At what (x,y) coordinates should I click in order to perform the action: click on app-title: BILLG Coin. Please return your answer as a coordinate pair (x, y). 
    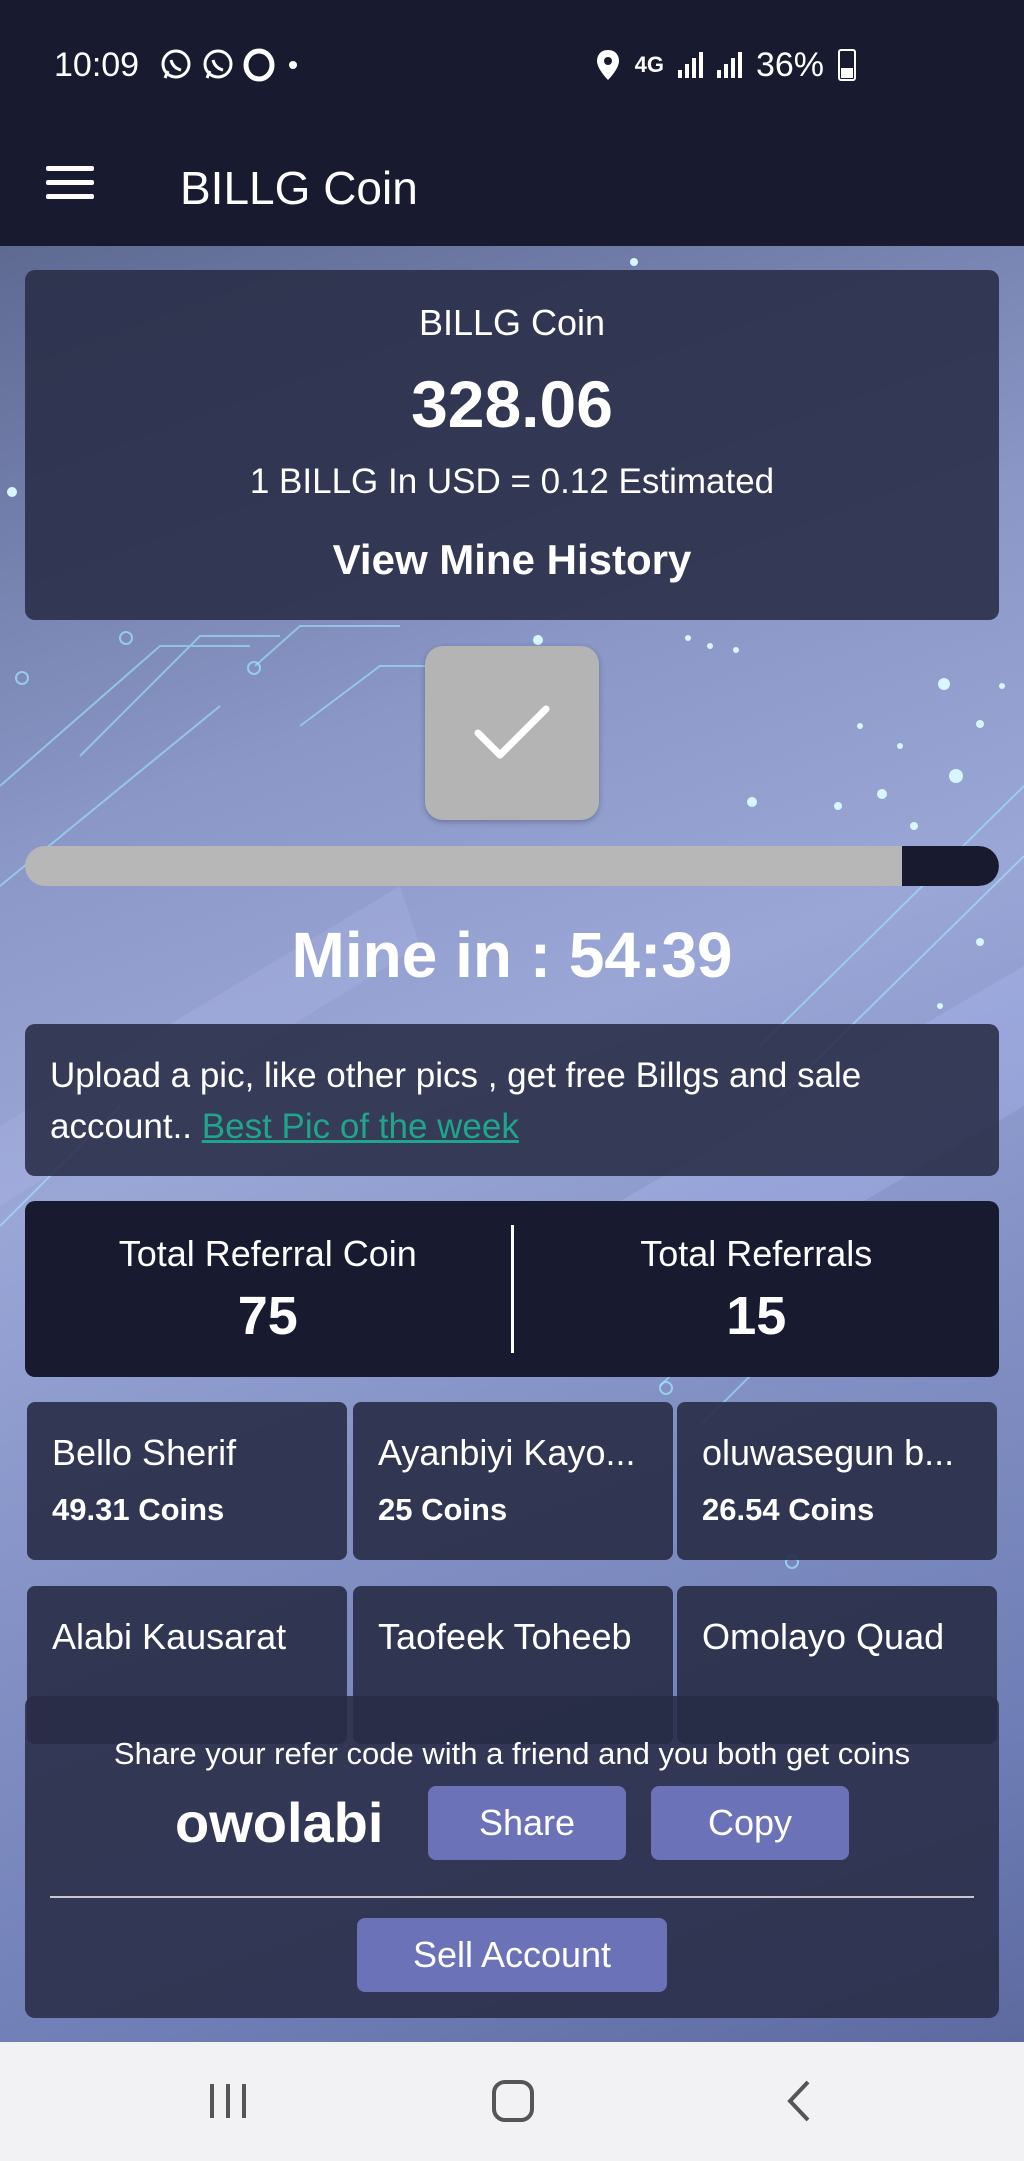
    Looking at the image, I should click on (299, 188).